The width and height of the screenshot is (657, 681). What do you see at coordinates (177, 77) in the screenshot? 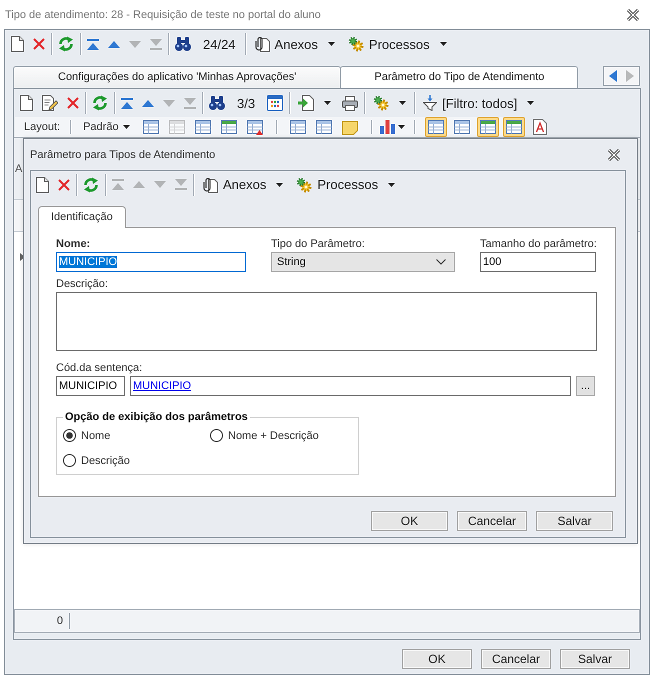
I see `tab: Configurações do aplicativo 'Minhas Aprovações'` at bounding box center [177, 77].